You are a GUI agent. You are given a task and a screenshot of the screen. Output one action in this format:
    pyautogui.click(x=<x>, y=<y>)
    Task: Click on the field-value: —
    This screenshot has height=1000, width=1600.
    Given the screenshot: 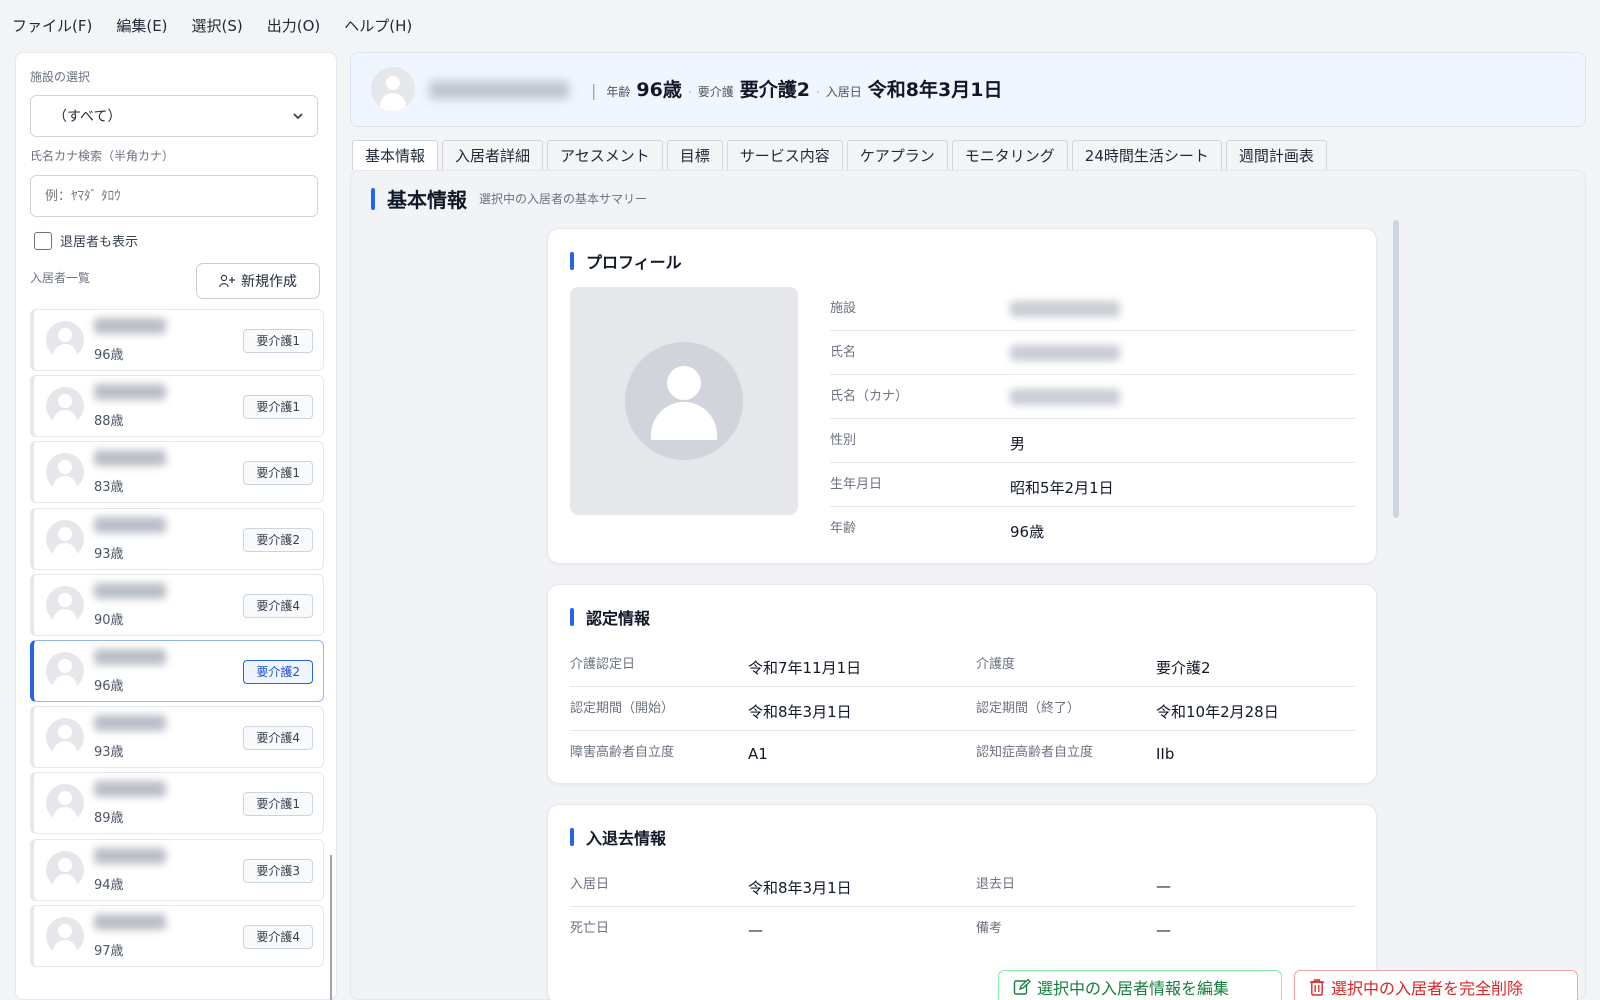 What is the action you would take?
    pyautogui.click(x=1163, y=930)
    